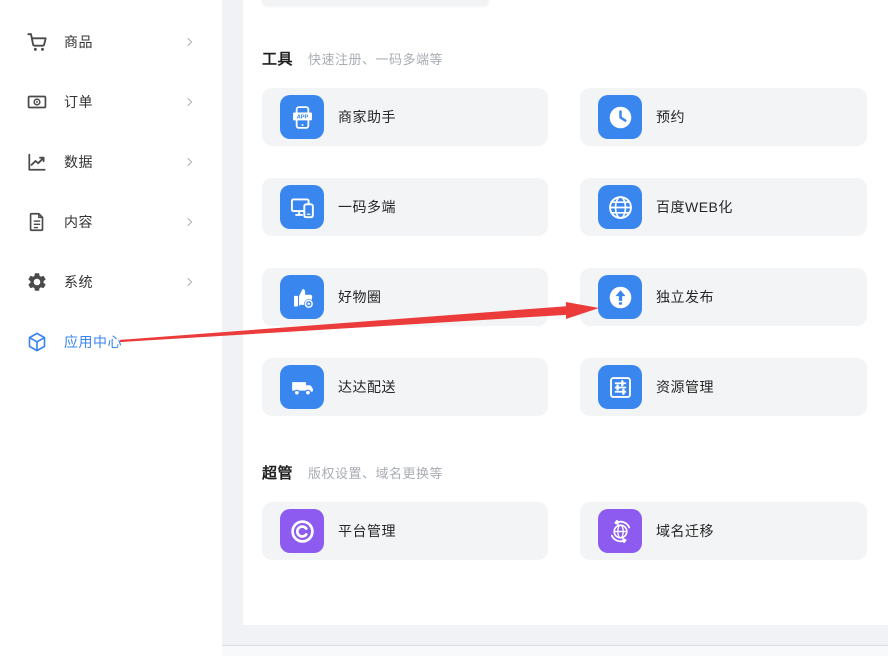 The height and width of the screenshot is (656, 888). What do you see at coordinates (723, 297) in the screenshot?
I see `app-card-upload-publish: 独立发布` at bounding box center [723, 297].